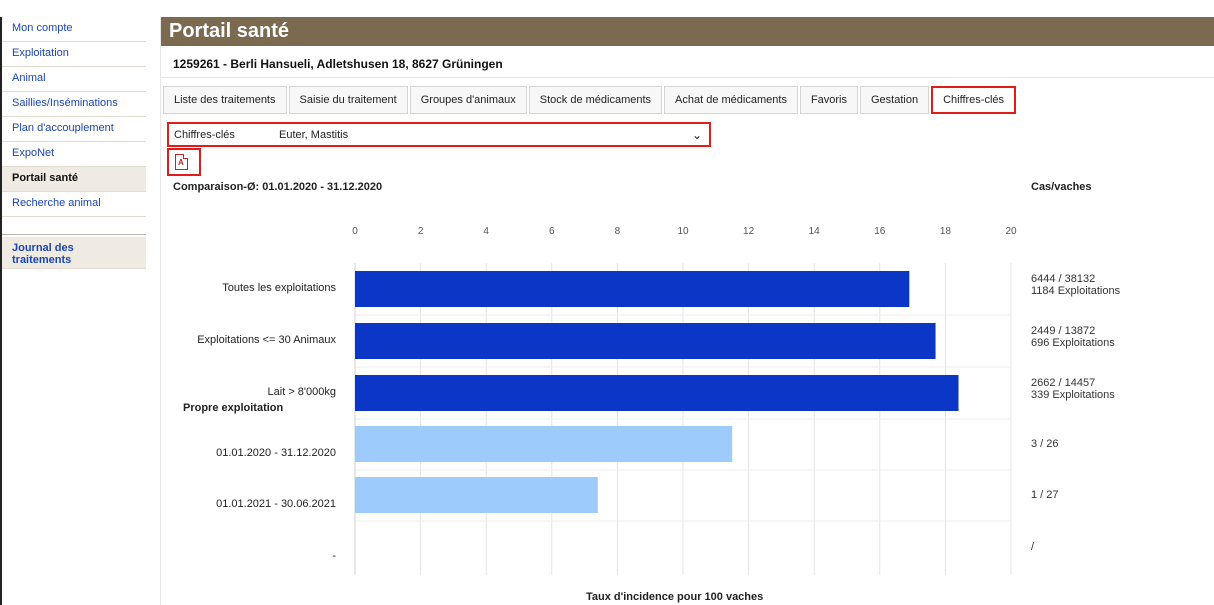 The width and height of the screenshot is (1214, 605). I want to click on sidebar-item-portail-sante: Portail santé, so click(74, 179).